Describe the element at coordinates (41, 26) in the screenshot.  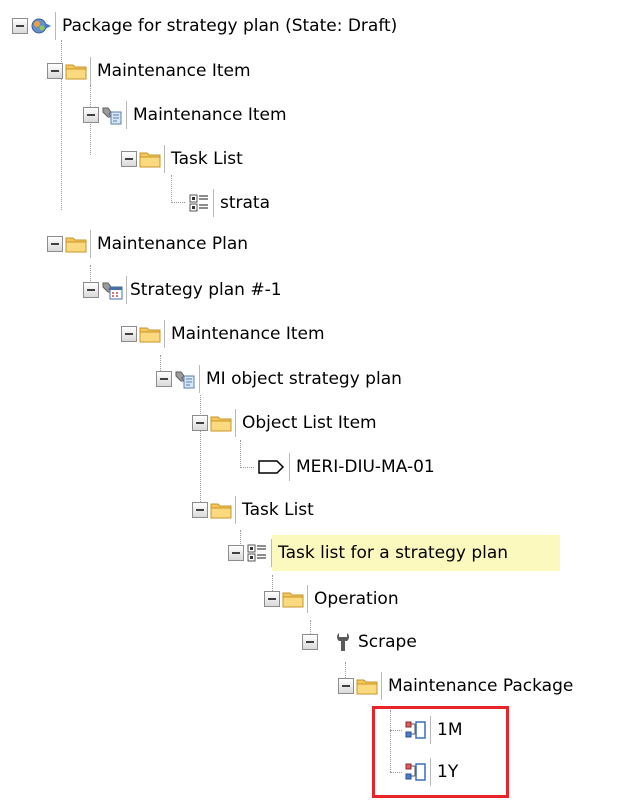
I see `package-icon` at that location.